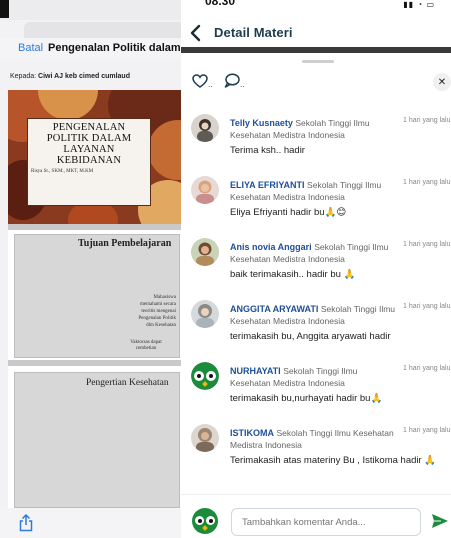 The width and height of the screenshot is (451, 538). What do you see at coordinates (196, 33) in the screenshot?
I see `back-arrow-icon` at bounding box center [196, 33].